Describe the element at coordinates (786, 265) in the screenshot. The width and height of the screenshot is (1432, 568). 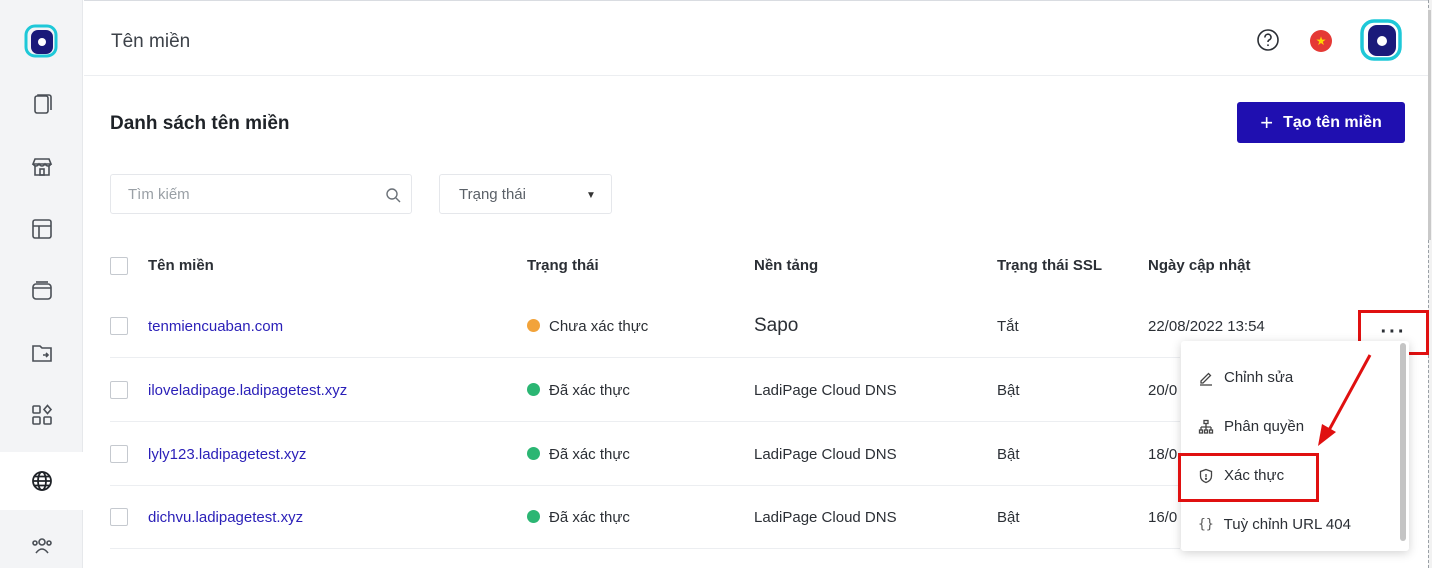
I see `column-header-platform: Nền tảng` at that location.